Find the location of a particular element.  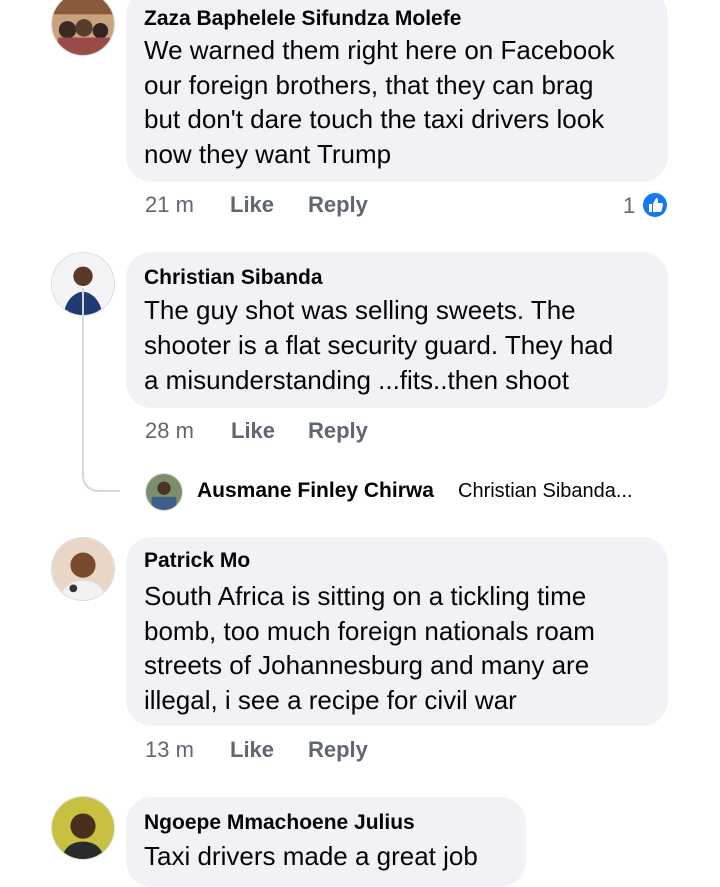

comment-author: Zaza Baphelele Sifundza Molefe is located at coordinates (302, 19).